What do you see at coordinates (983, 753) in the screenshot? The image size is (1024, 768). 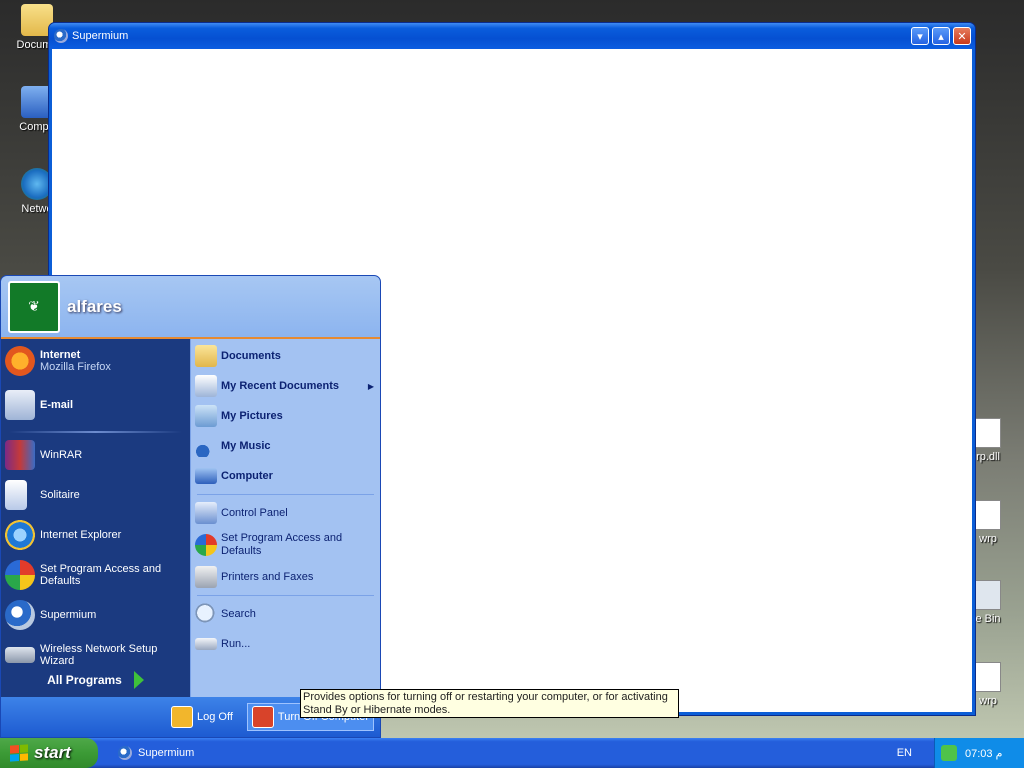 I see `clock: 07:03 م` at bounding box center [983, 753].